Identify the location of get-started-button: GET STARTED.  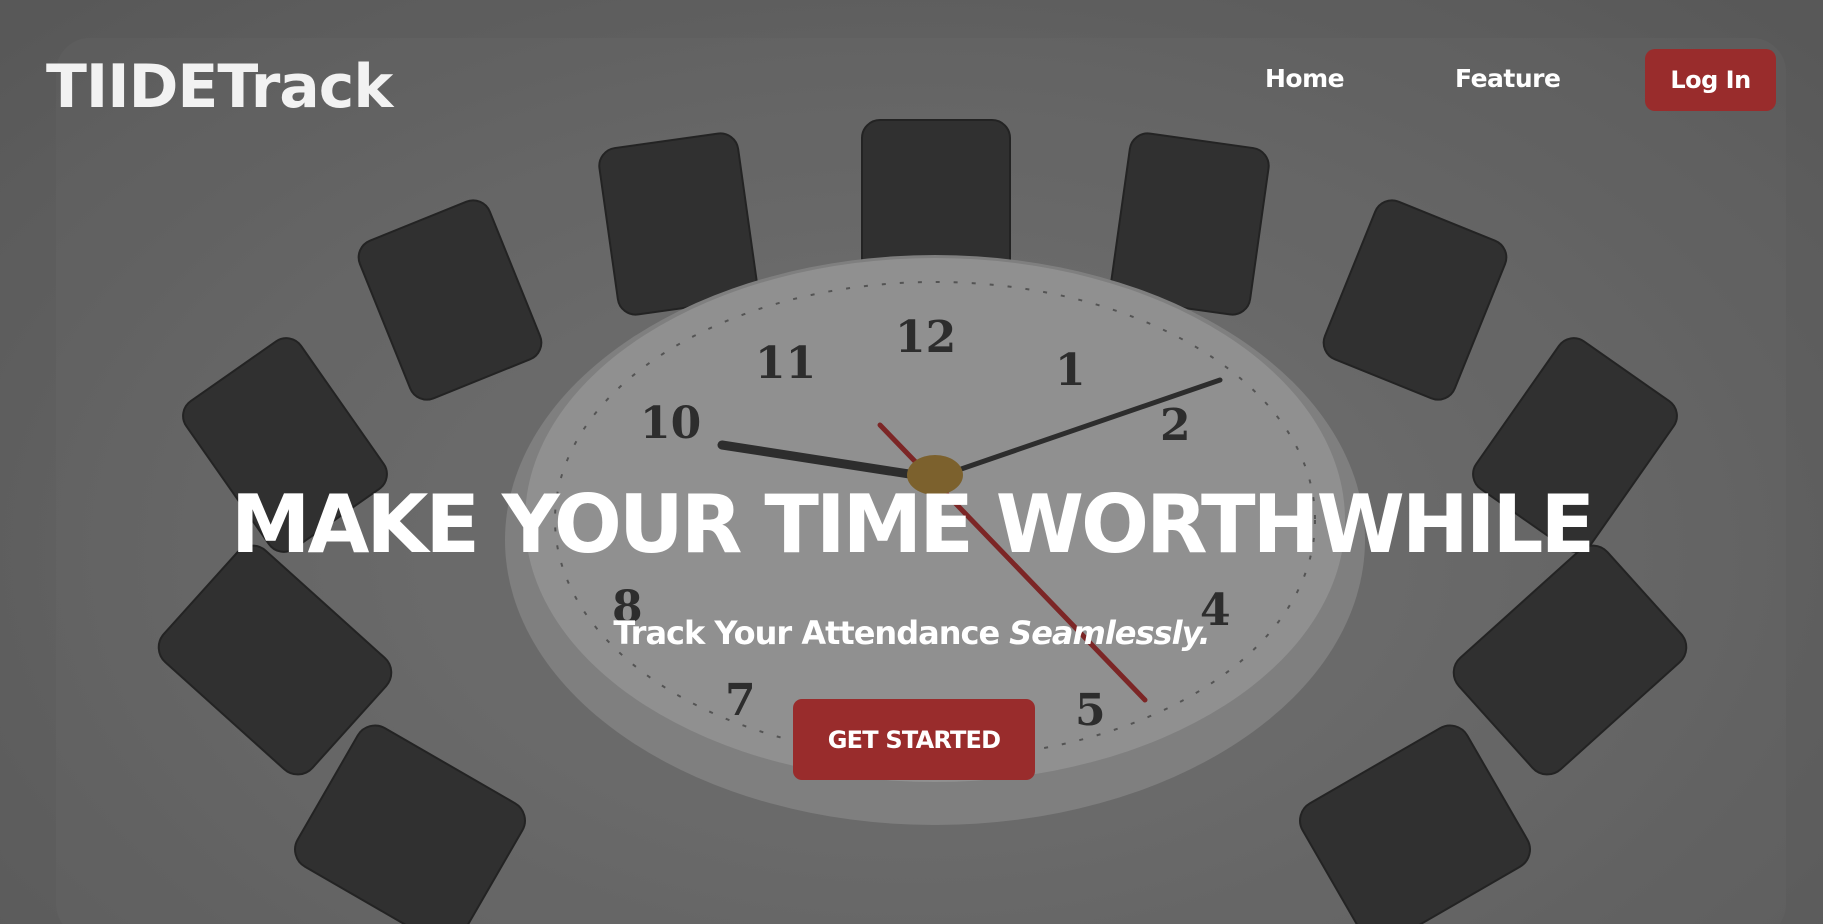
(914, 739).